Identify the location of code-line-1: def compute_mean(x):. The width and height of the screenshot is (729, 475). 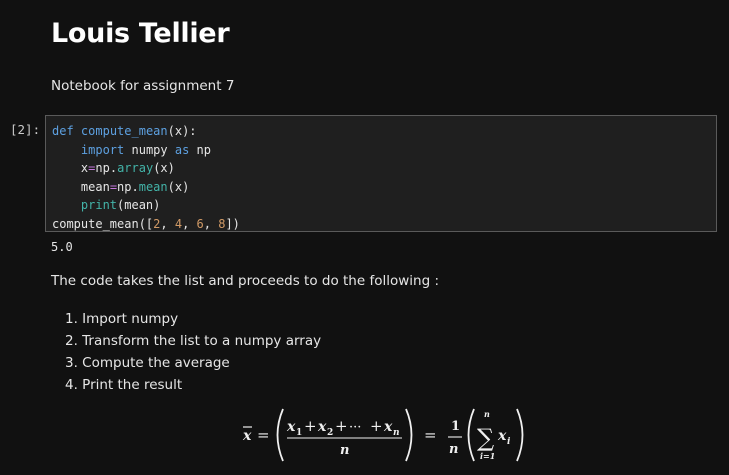
(381, 131).